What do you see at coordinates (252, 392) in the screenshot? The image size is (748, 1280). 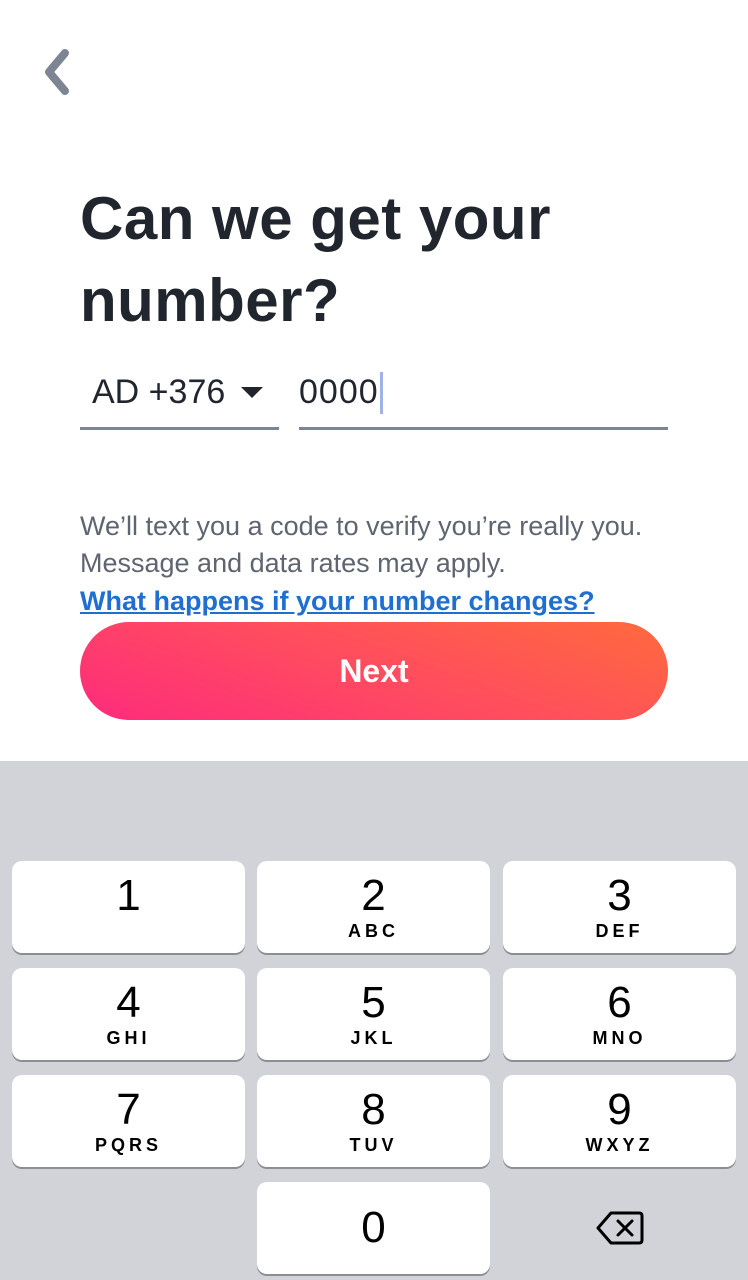 I see `caret-down-icon` at bounding box center [252, 392].